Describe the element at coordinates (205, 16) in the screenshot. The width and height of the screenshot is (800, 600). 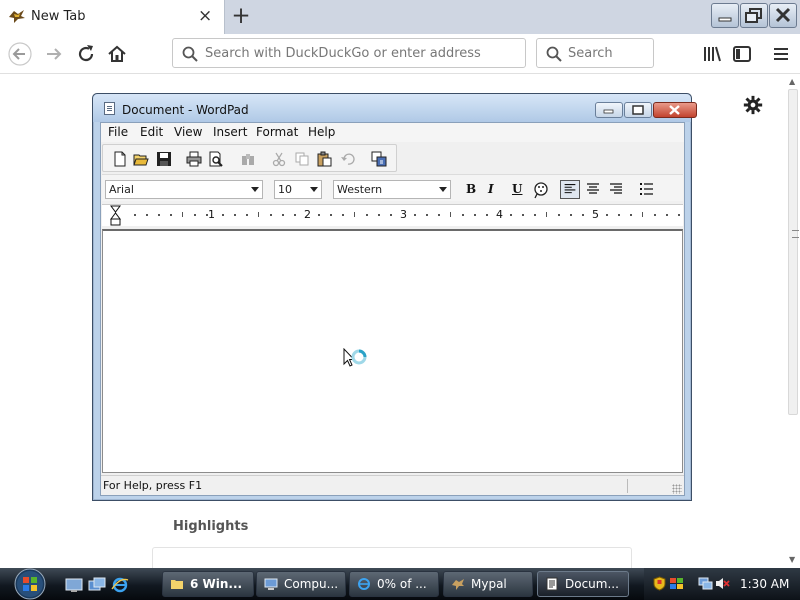
I see `tab-close-icon: ×` at that location.